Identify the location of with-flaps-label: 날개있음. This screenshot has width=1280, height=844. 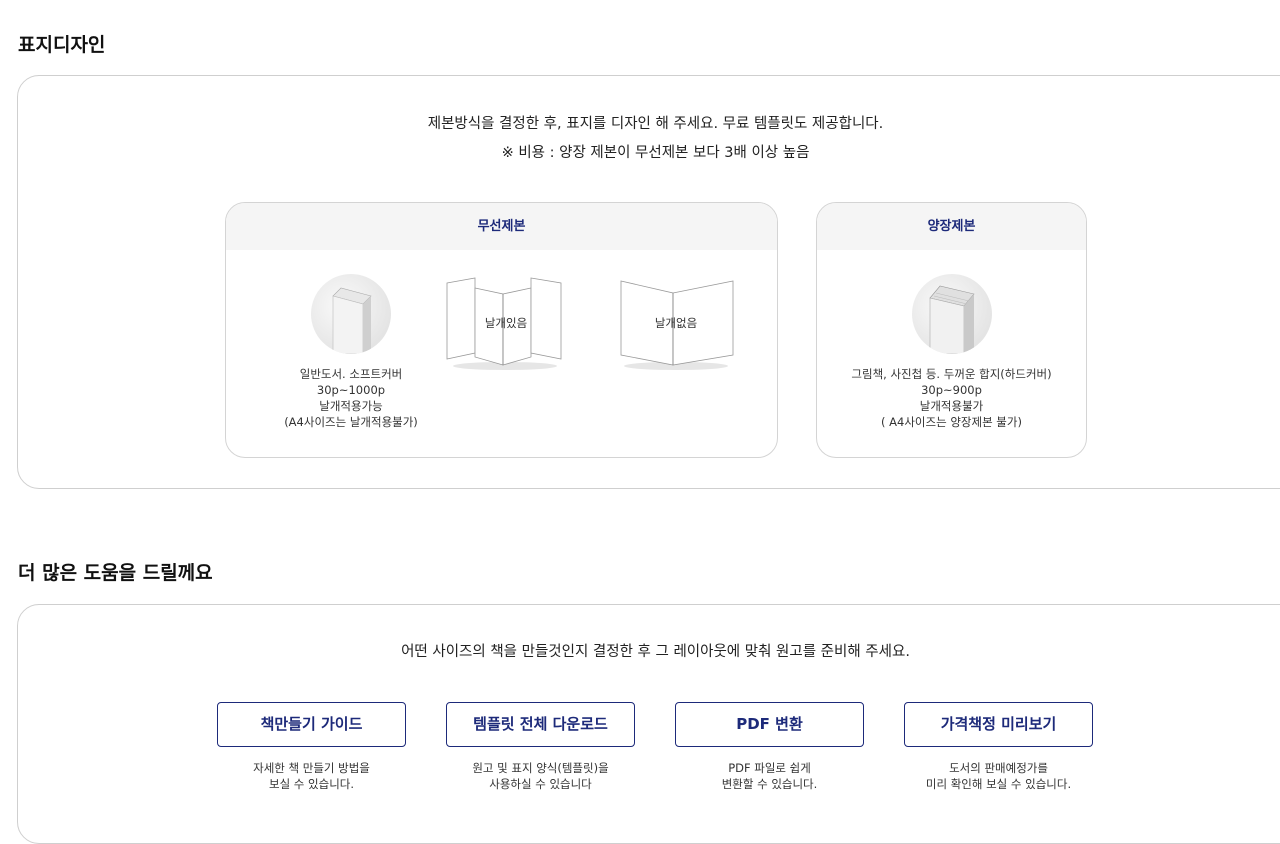
(506, 323).